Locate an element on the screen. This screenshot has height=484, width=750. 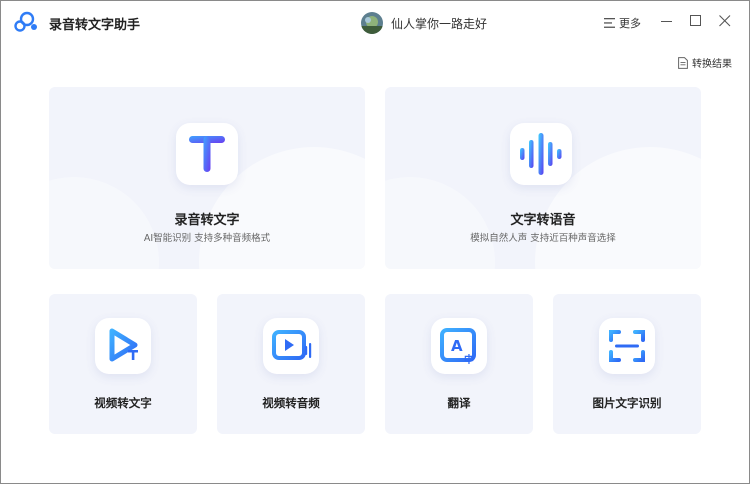
avatar is located at coordinates (372, 23).